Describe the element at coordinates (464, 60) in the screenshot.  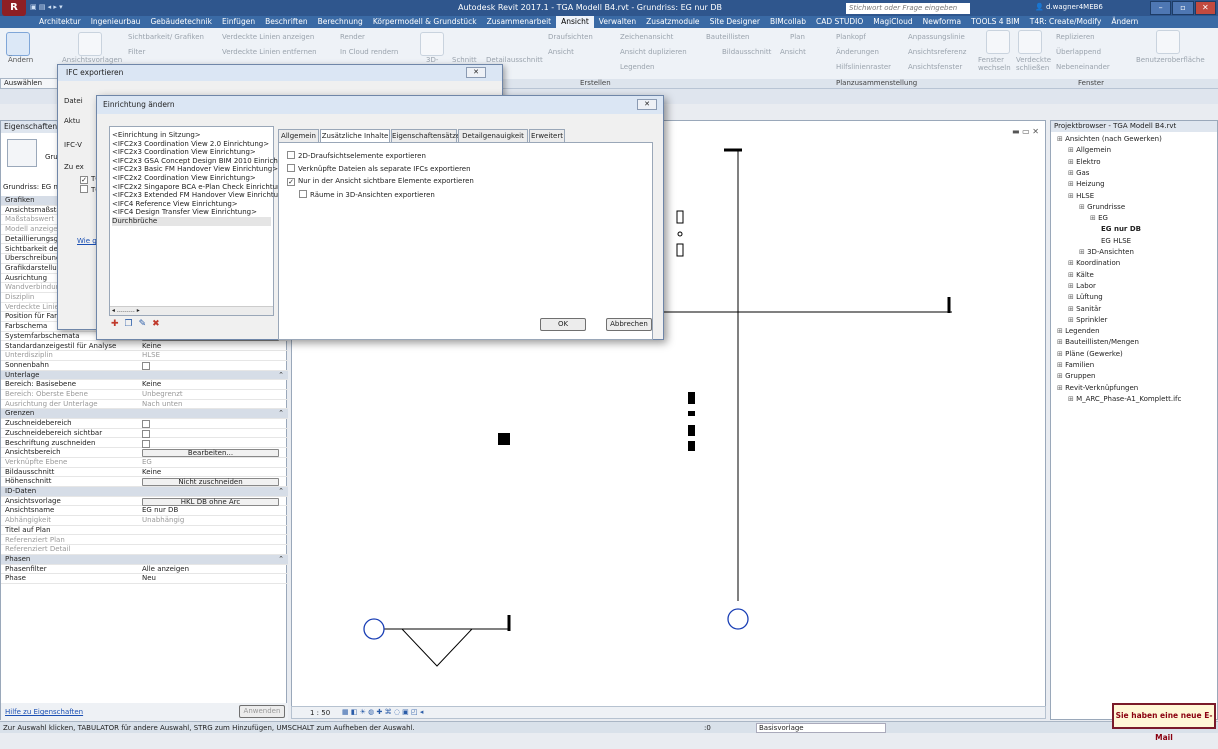
I see `ribbon-section: Schnitt` at that location.